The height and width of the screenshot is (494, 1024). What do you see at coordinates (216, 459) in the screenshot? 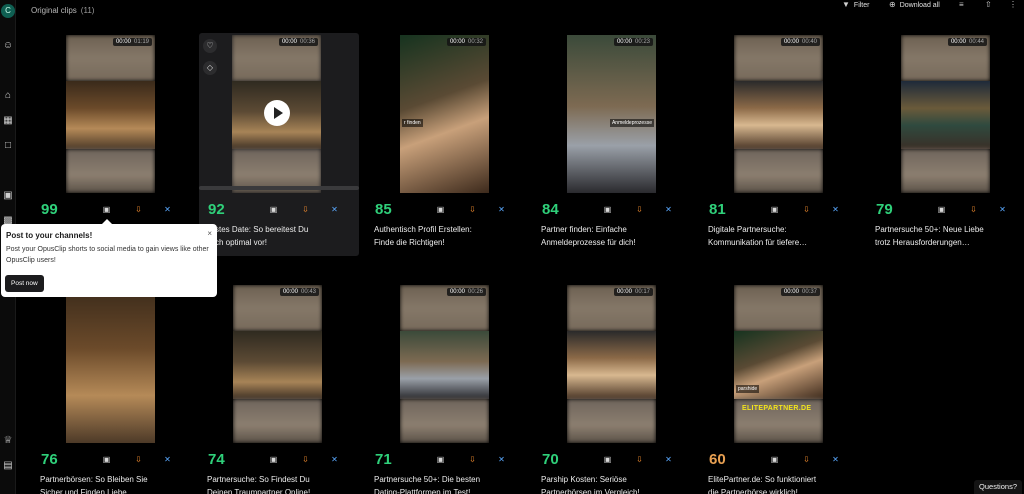
I see `virality-score: 74` at bounding box center [216, 459].